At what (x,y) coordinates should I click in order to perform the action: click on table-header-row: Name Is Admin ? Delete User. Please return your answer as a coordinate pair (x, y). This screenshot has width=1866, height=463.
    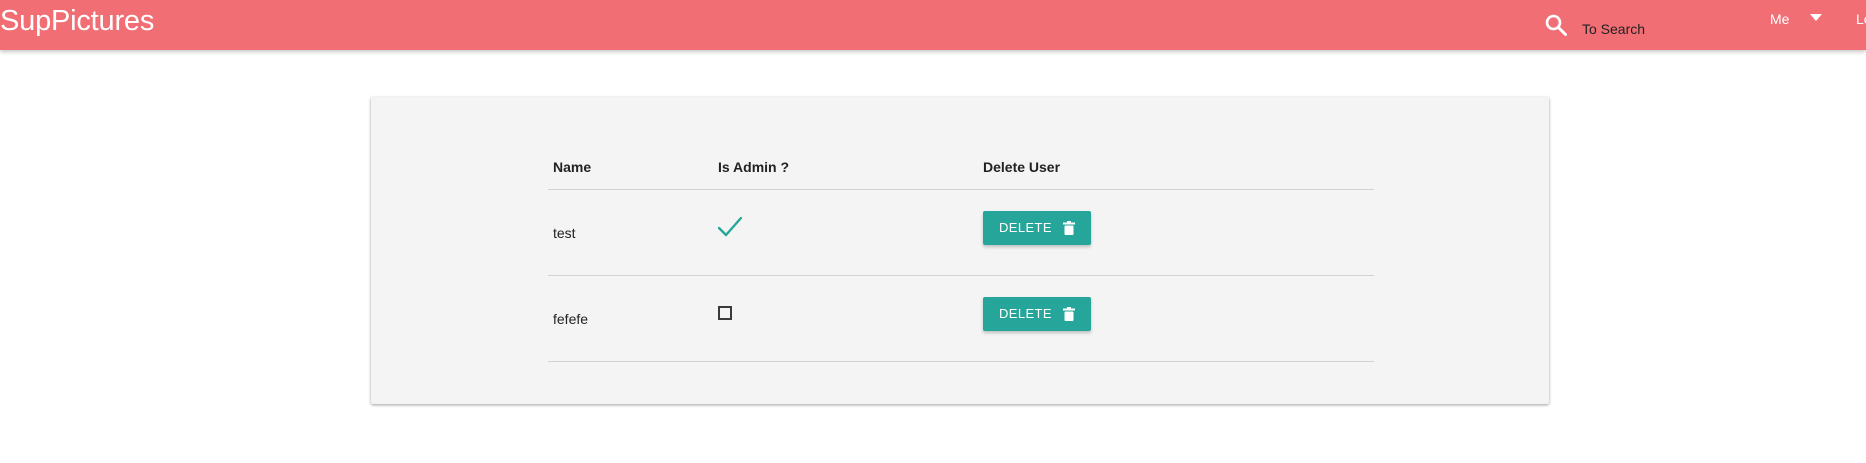
    Looking at the image, I should click on (961, 167).